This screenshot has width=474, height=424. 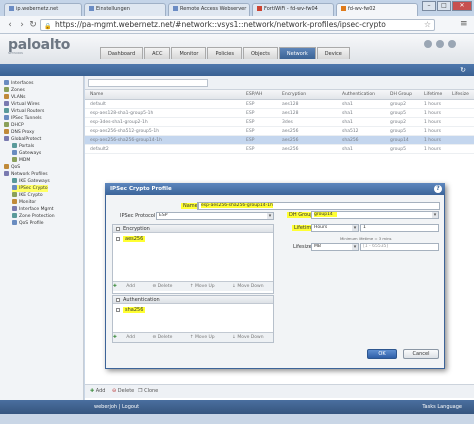 What do you see at coordinates (333, 53) in the screenshot?
I see `tab-device: Device` at bounding box center [333, 53].